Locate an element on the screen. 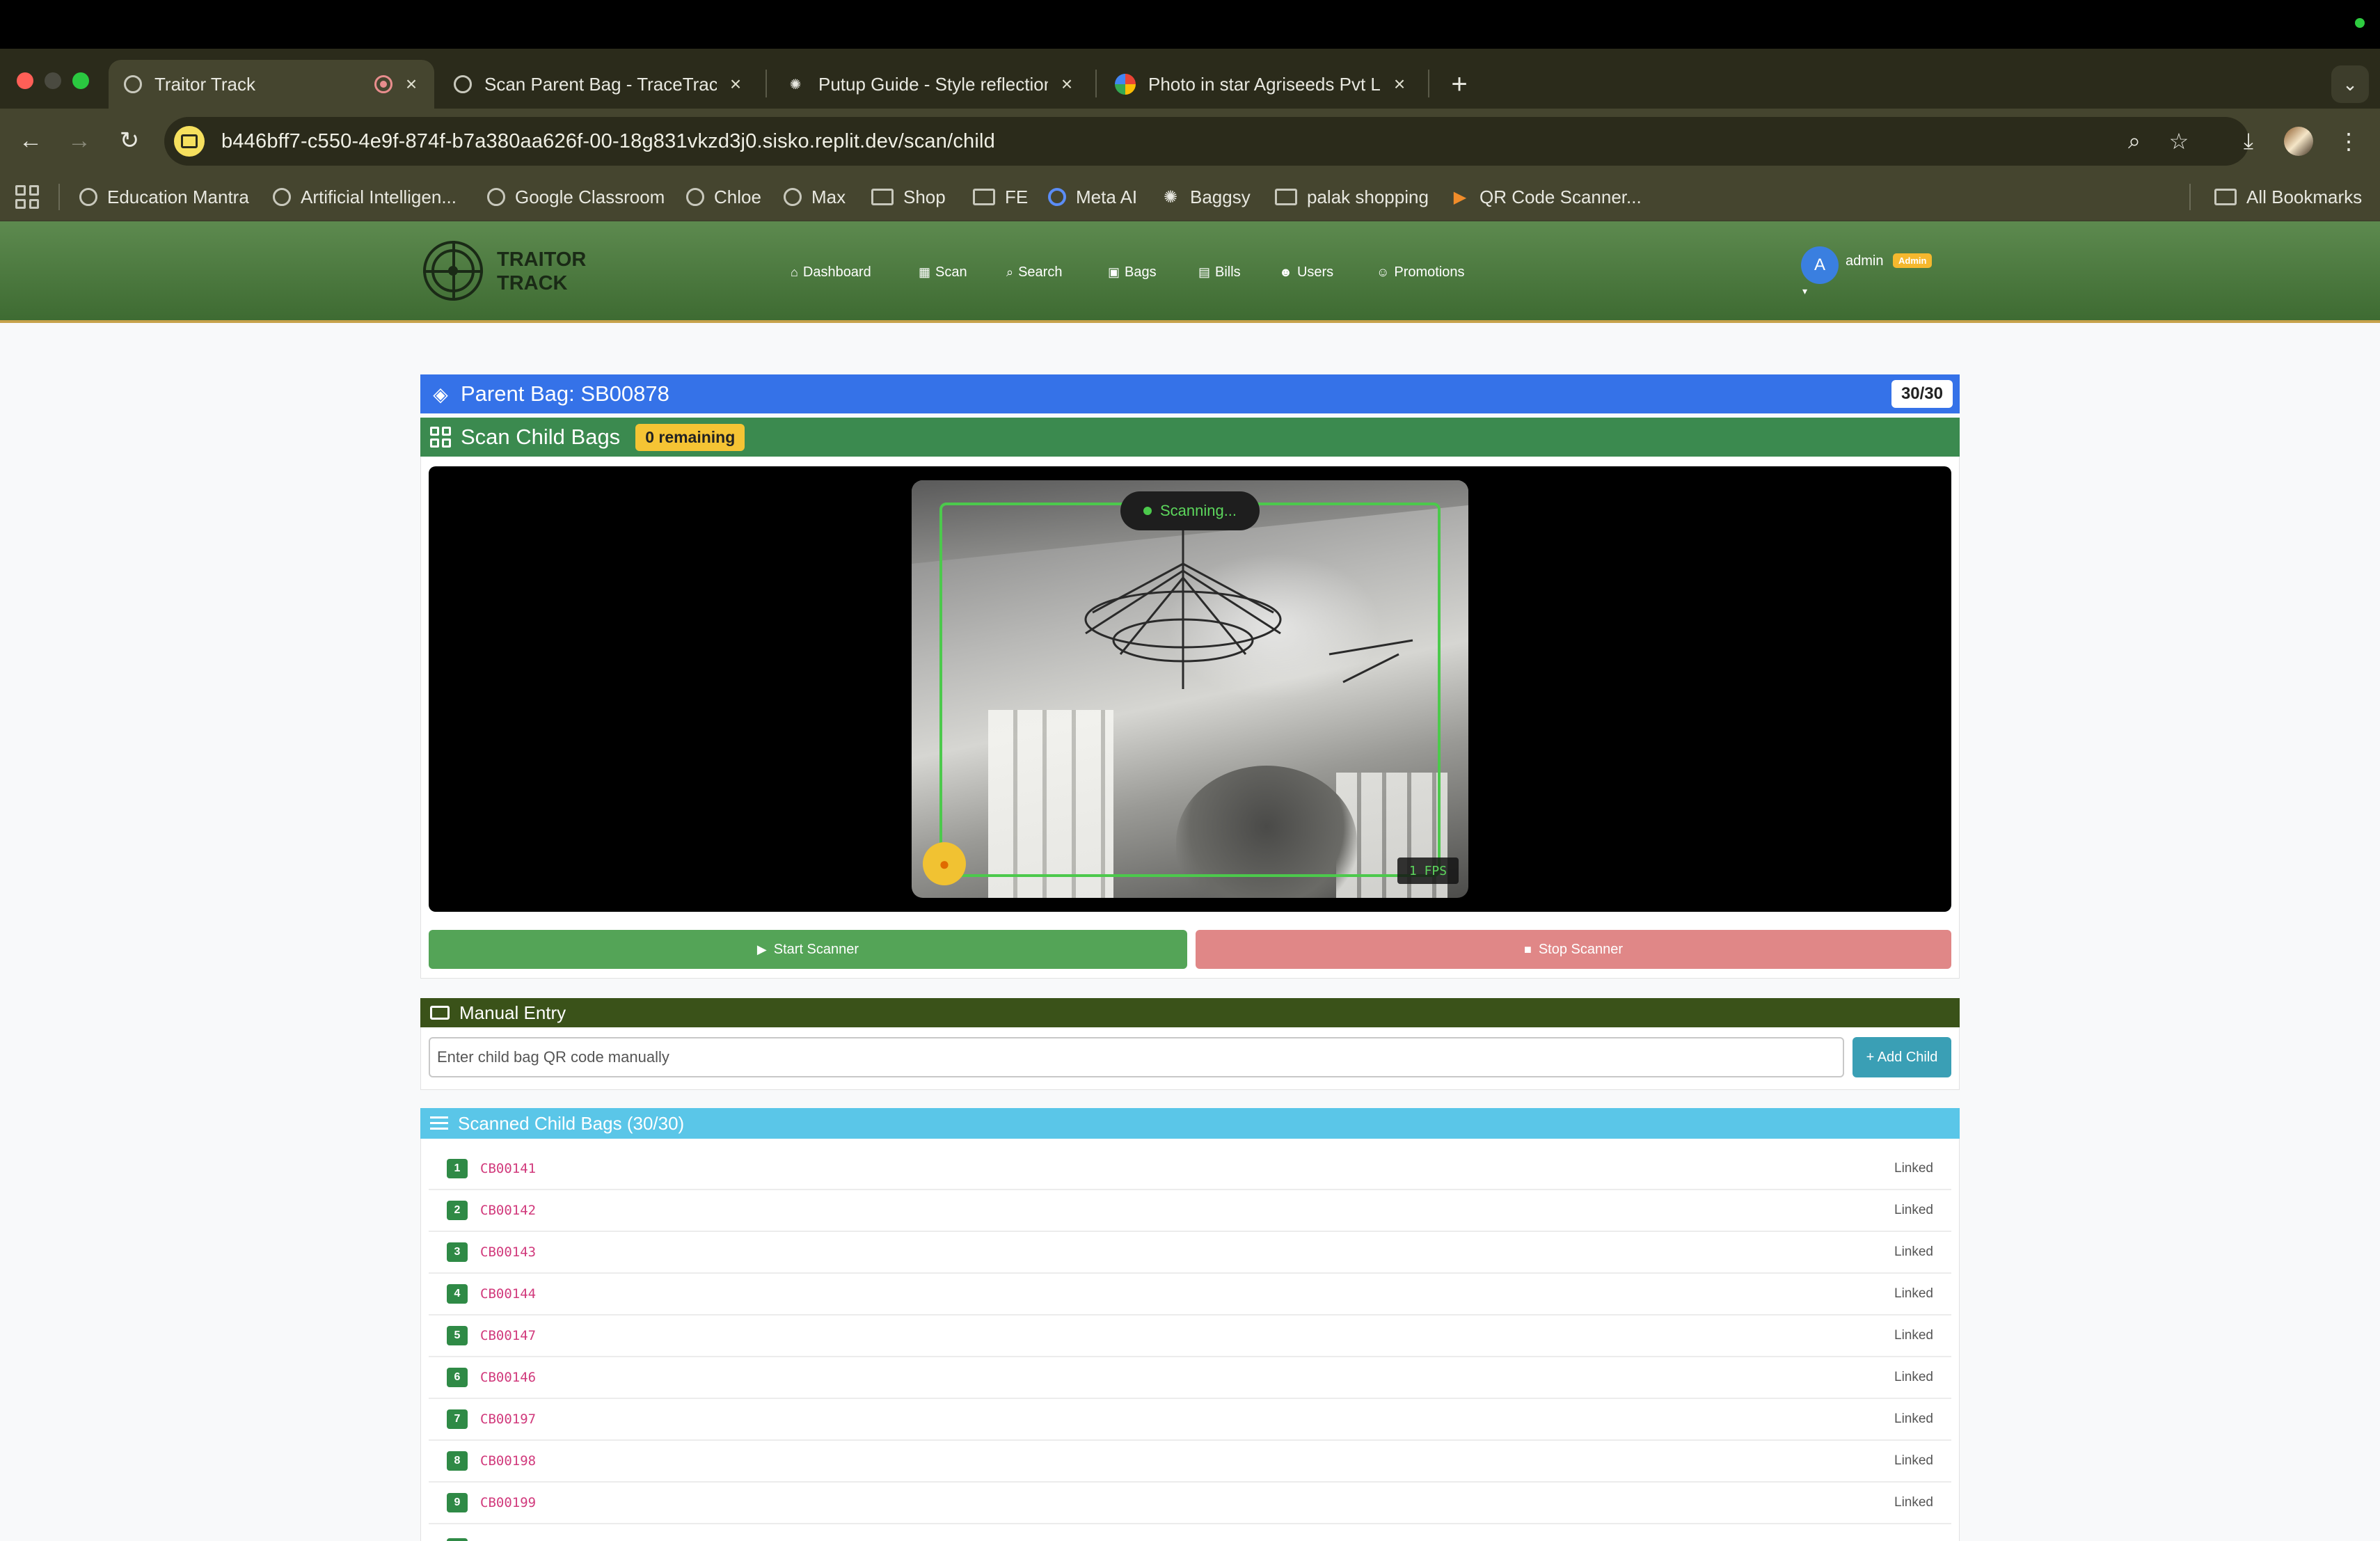 The height and width of the screenshot is (1541, 2380). torch-button: ● is located at coordinates (945, 863).